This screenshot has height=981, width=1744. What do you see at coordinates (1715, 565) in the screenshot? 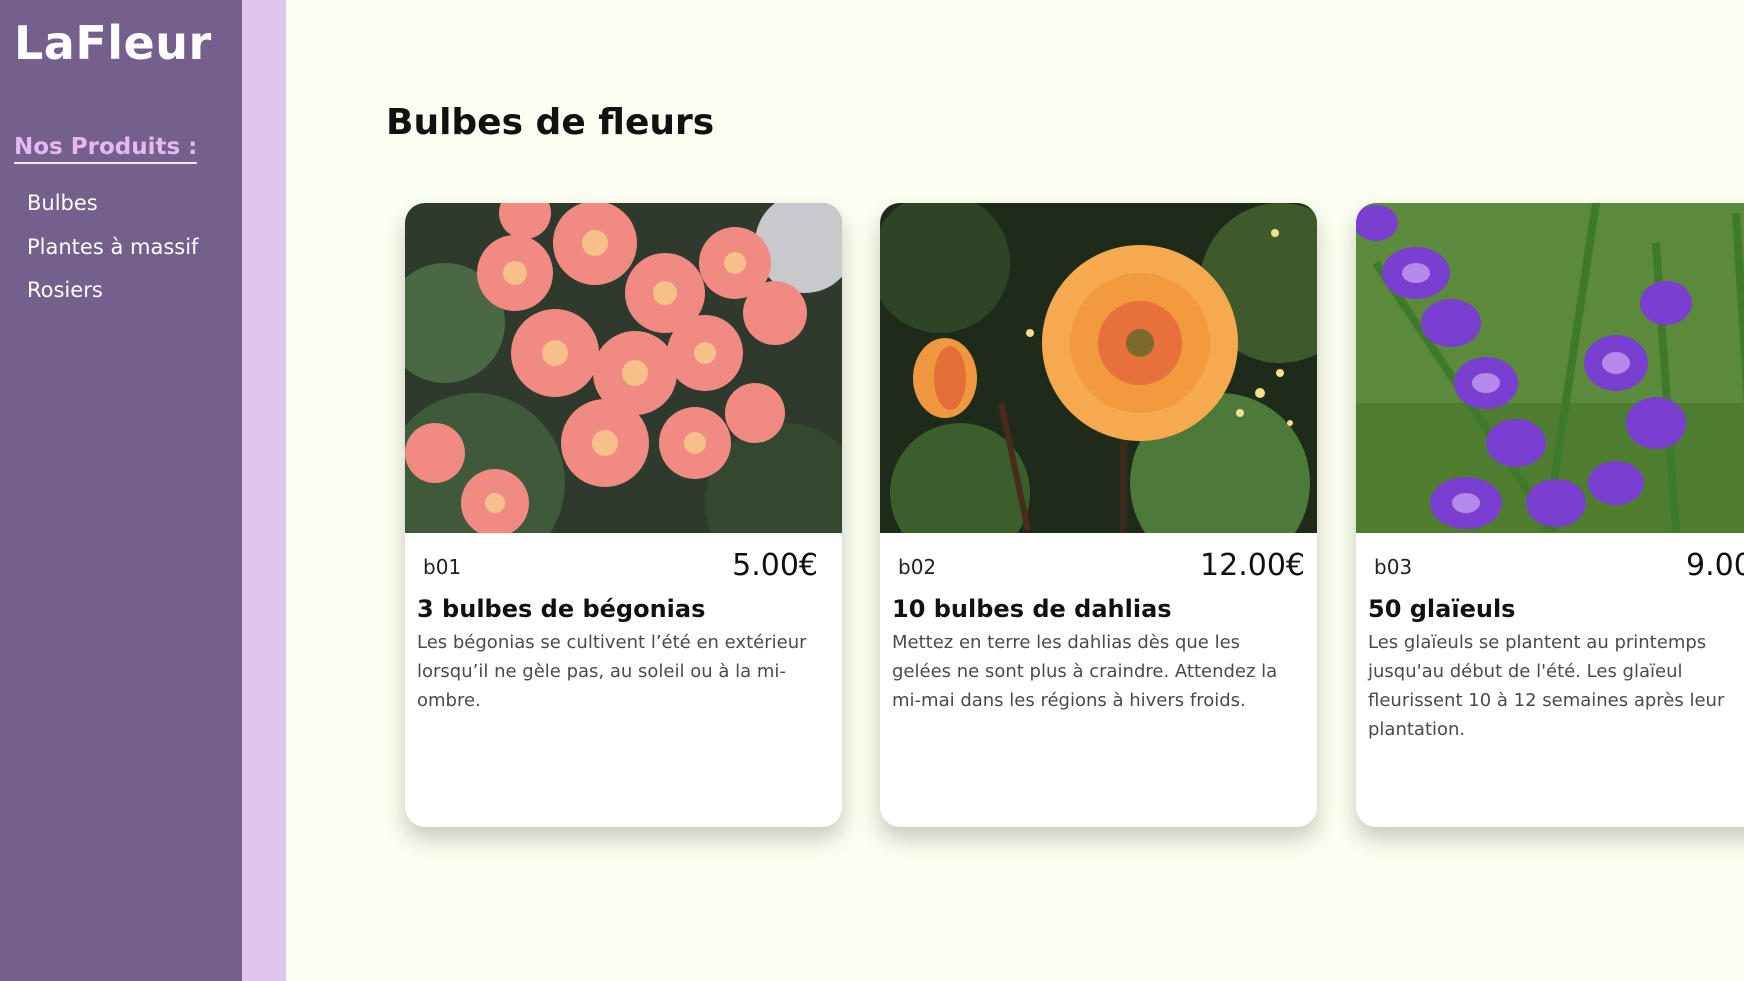
I see `product-price: 9.00€` at bounding box center [1715, 565].